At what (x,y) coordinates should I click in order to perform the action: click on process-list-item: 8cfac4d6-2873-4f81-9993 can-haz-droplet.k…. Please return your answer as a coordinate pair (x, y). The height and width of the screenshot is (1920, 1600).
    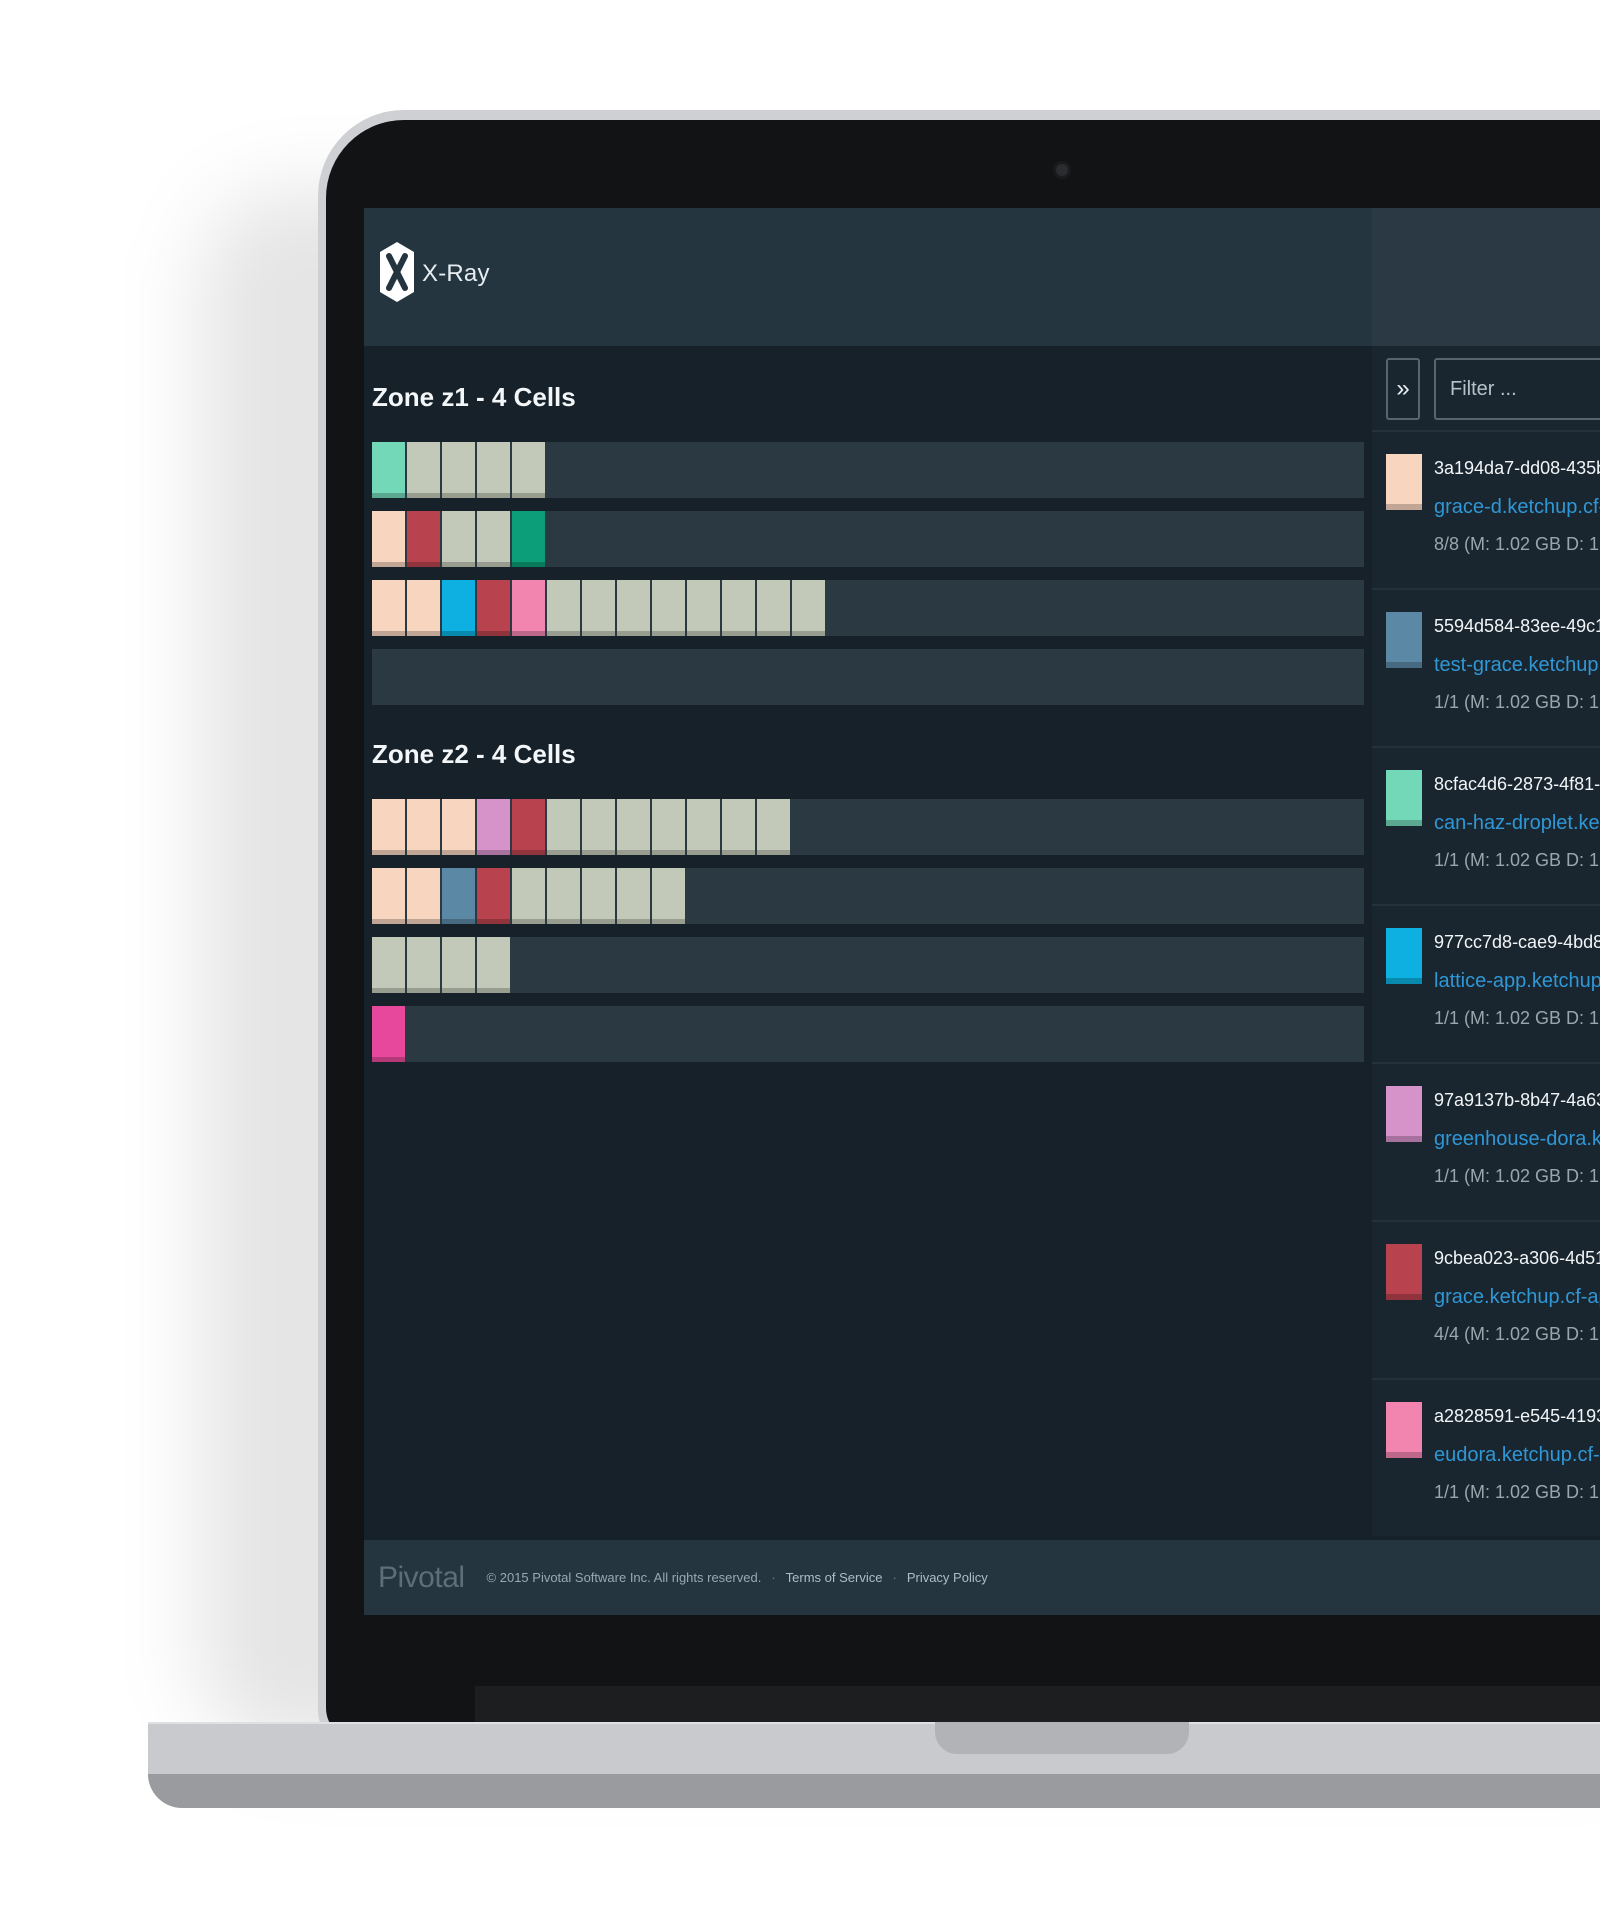
    Looking at the image, I should click on (1486, 825).